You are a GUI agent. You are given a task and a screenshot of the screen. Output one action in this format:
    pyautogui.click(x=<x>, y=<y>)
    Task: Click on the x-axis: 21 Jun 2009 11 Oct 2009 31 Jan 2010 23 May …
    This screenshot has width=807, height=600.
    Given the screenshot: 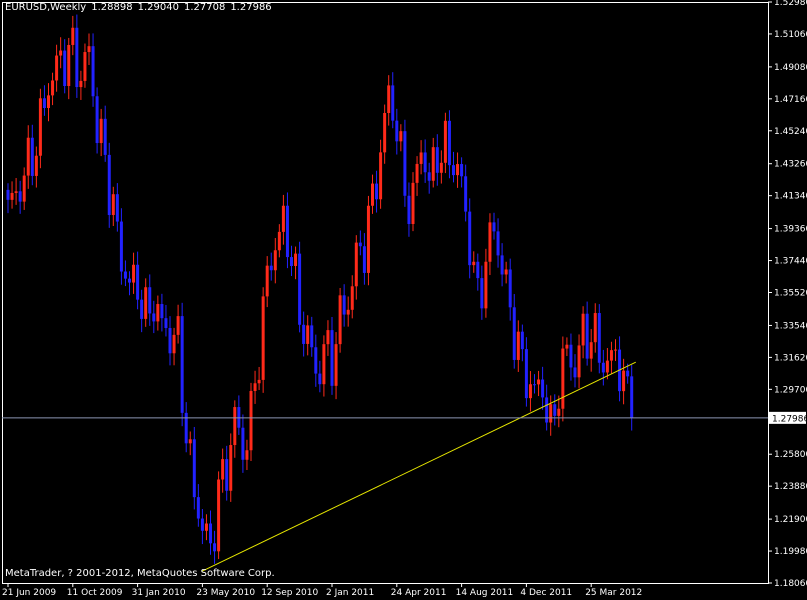 What is the action you would take?
    pyautogui.click(x=322, y=590)
    